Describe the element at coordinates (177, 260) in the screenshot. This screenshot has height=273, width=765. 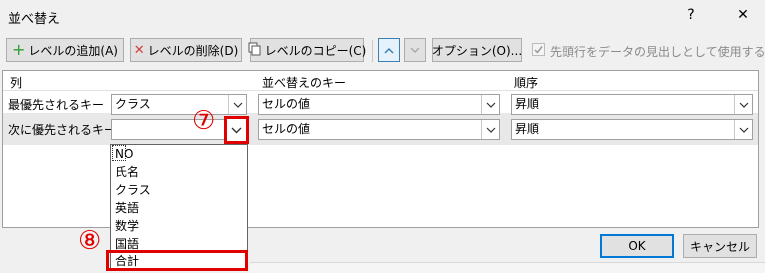
I see `total-option-highlight` at that location.